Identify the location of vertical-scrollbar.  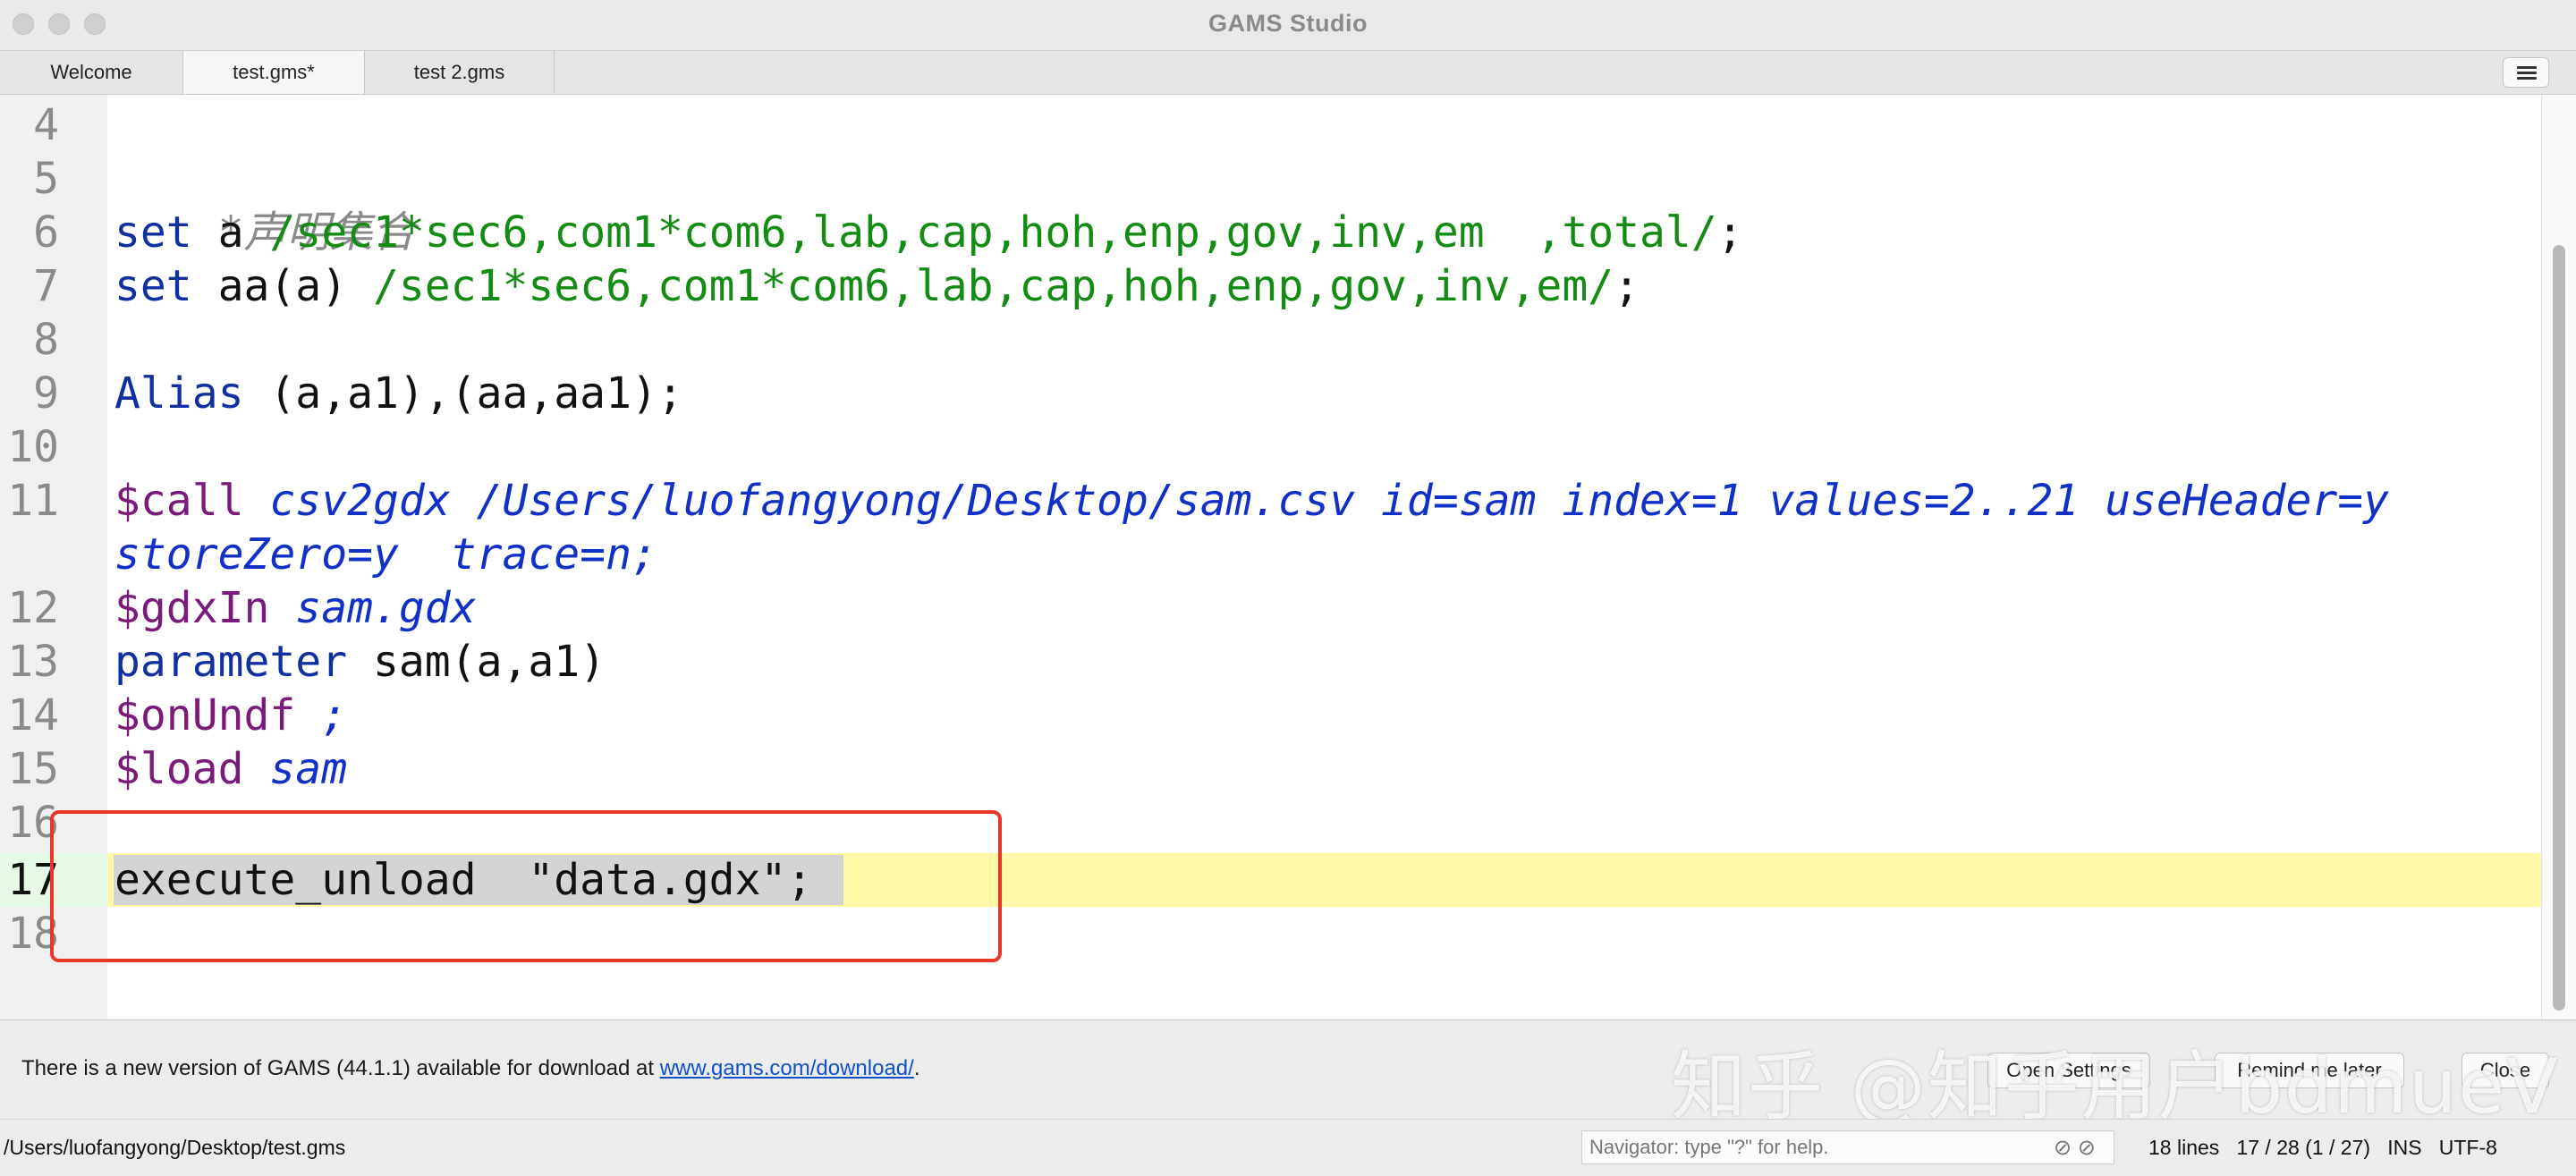
(2558, 557).